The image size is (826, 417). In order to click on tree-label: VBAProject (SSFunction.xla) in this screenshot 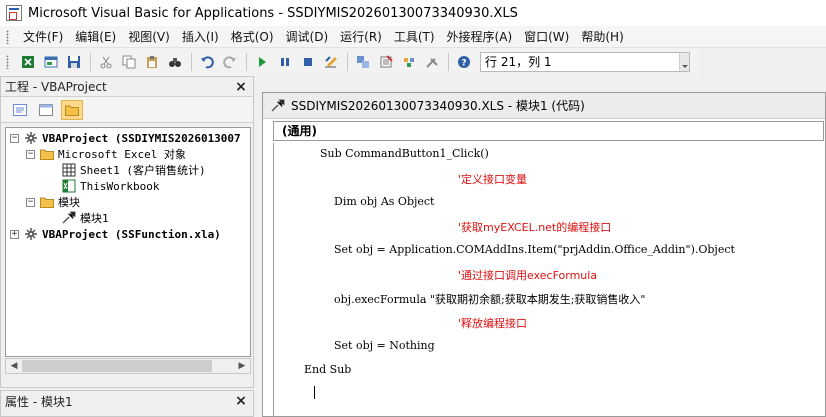, I will do `click(131, 234)`.